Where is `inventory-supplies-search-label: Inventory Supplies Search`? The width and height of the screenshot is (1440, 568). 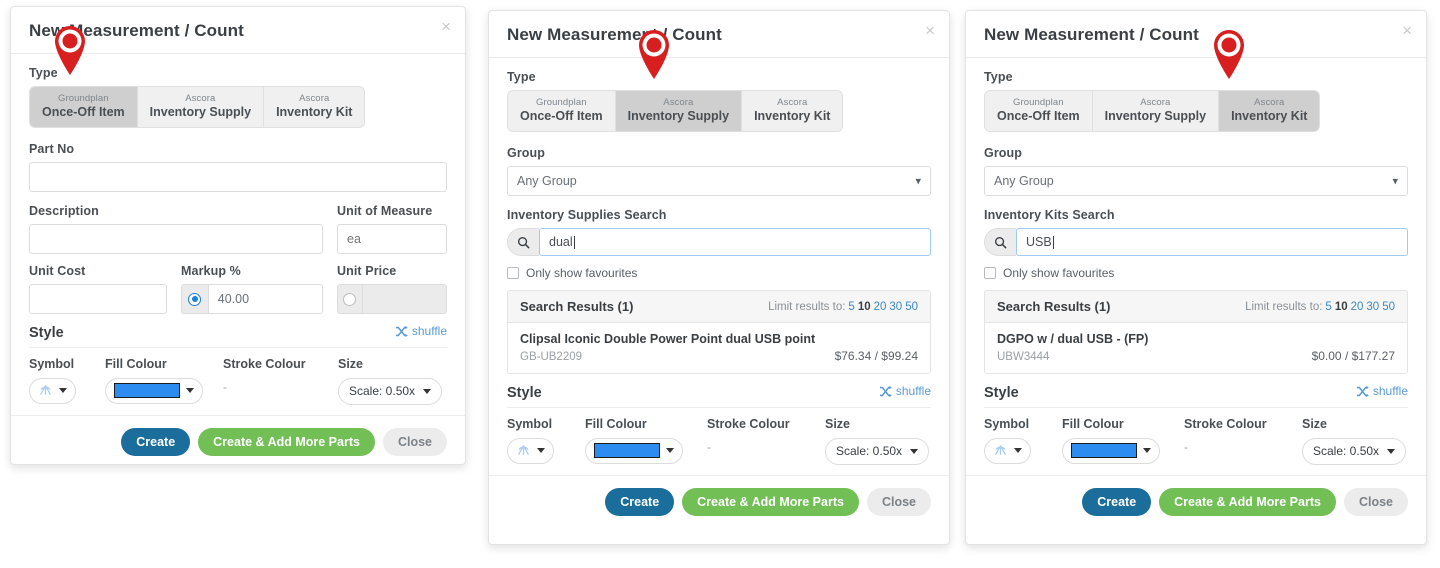
inventory-supplies-search-label: Inventory Supplies Search is located at coordinates (587, 215).